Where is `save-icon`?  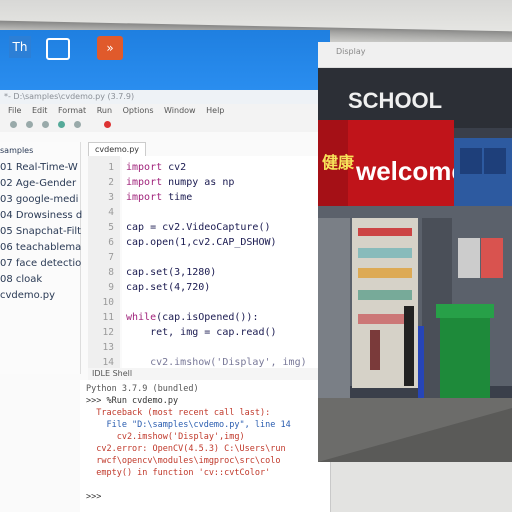 save-icon is located at coordinates (45, 124).